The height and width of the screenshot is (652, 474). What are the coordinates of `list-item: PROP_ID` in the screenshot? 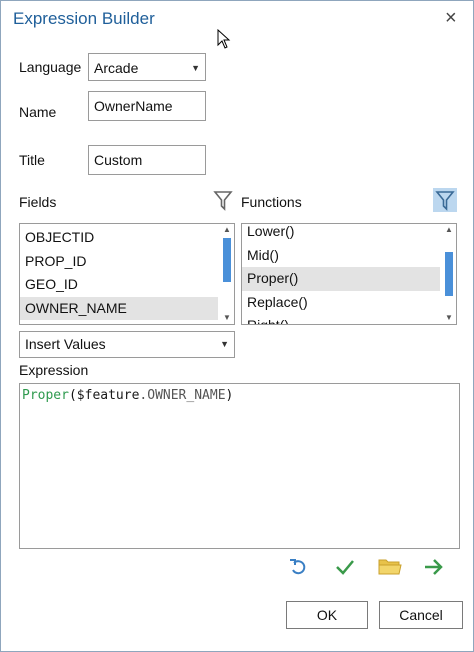 It's located at (127, 262).